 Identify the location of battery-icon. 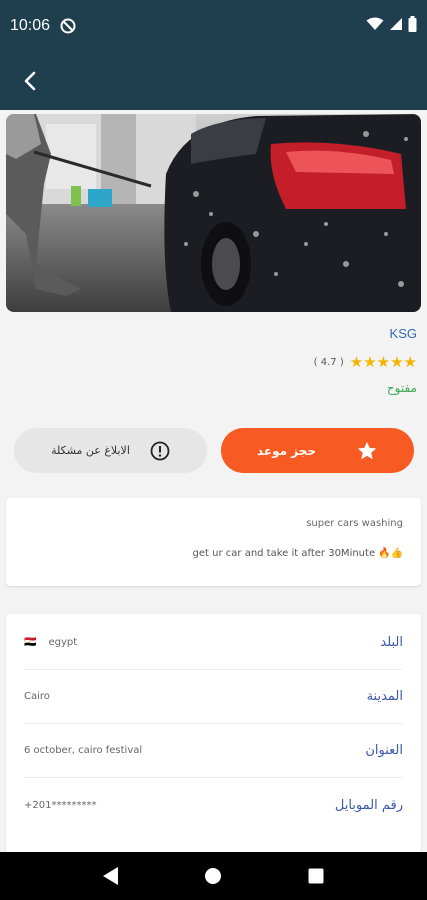
(412, 26).